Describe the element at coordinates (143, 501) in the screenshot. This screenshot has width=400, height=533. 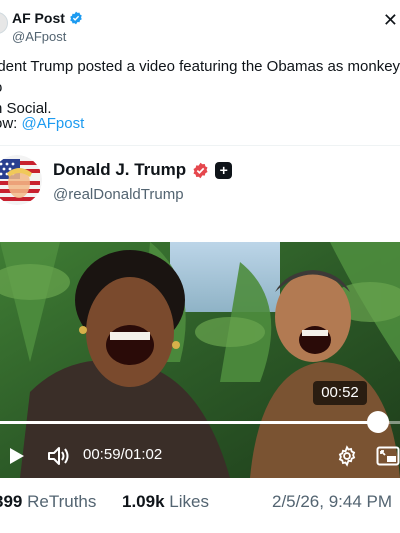
I see `likes-count: 1.09k` at that location.